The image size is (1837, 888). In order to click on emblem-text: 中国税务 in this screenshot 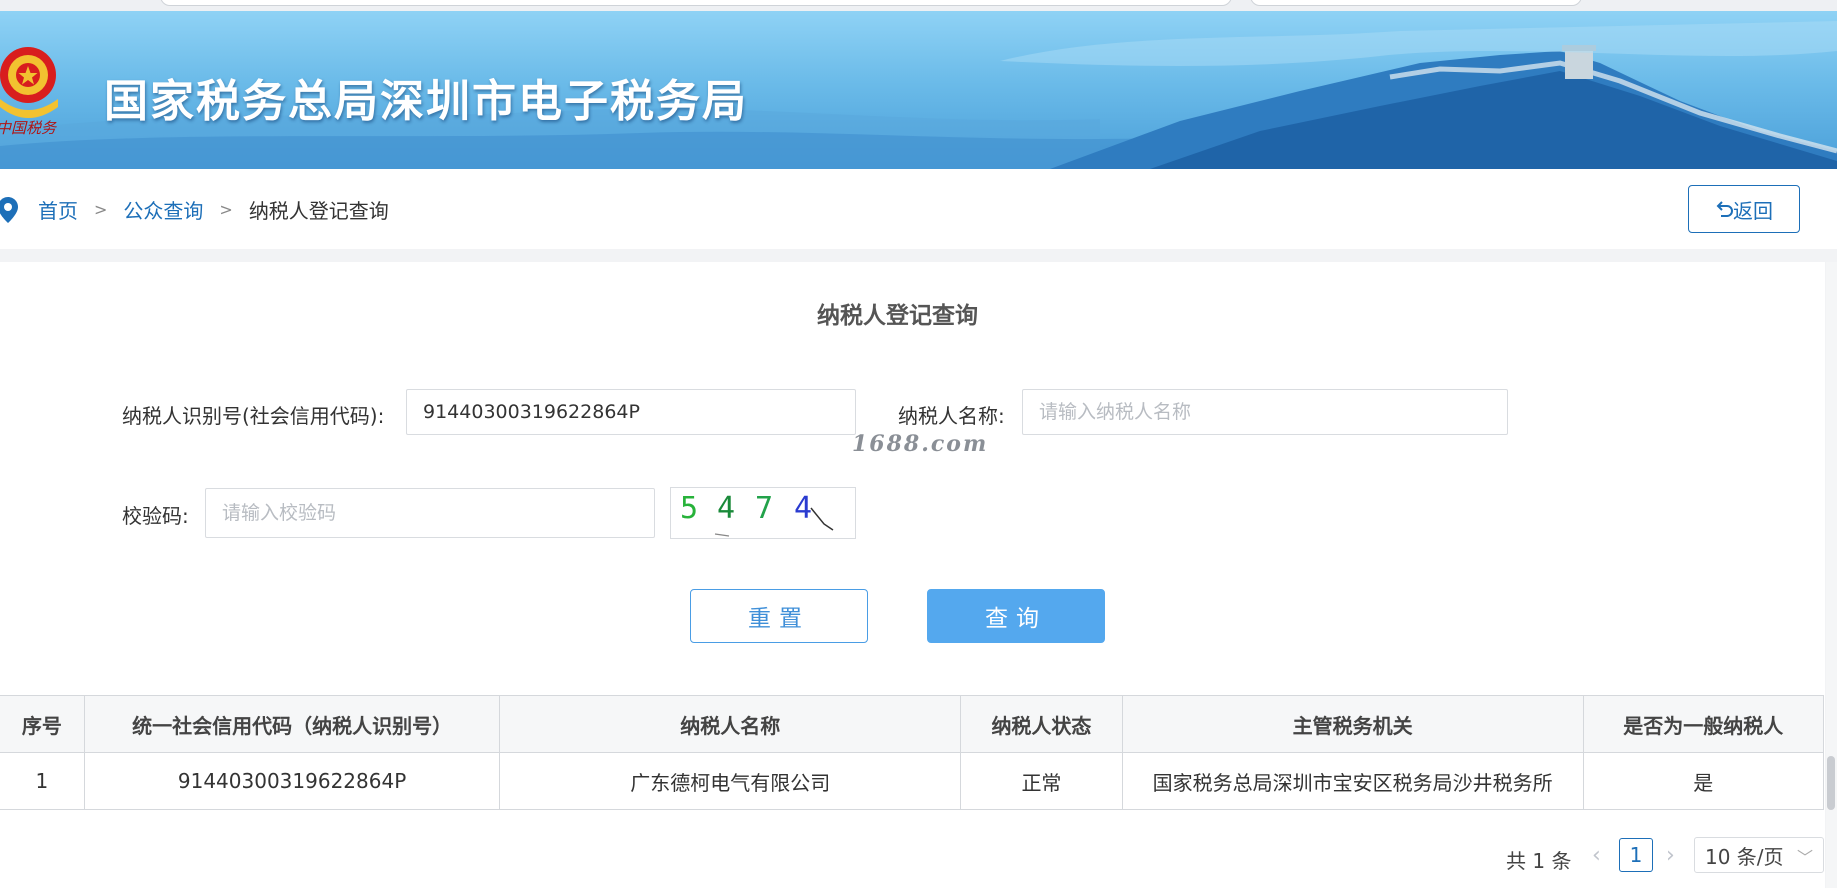, I will do `click(29, 128)`.